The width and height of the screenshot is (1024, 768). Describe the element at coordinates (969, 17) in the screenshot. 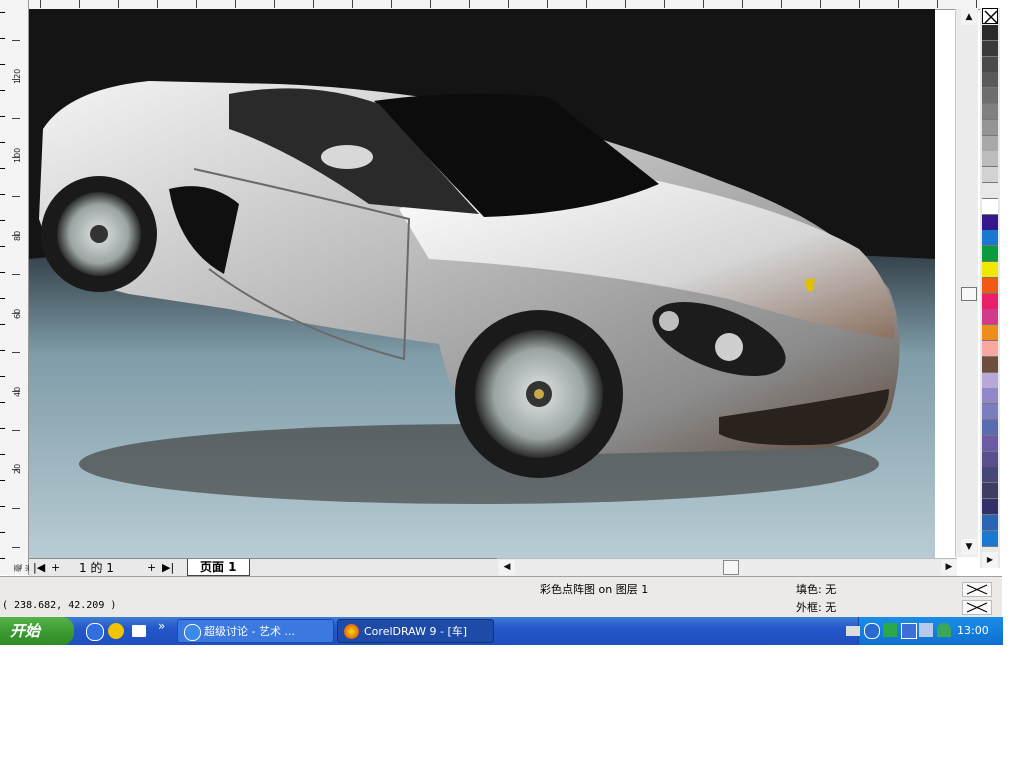

I see `scroll-up-button: ▲` at that location.